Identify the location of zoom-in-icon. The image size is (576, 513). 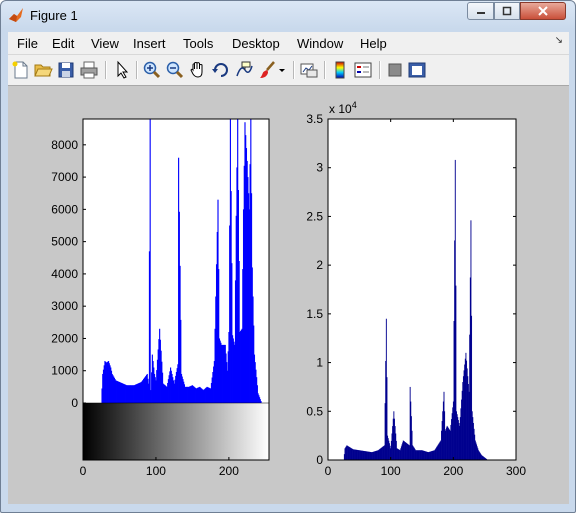
(152, 70).